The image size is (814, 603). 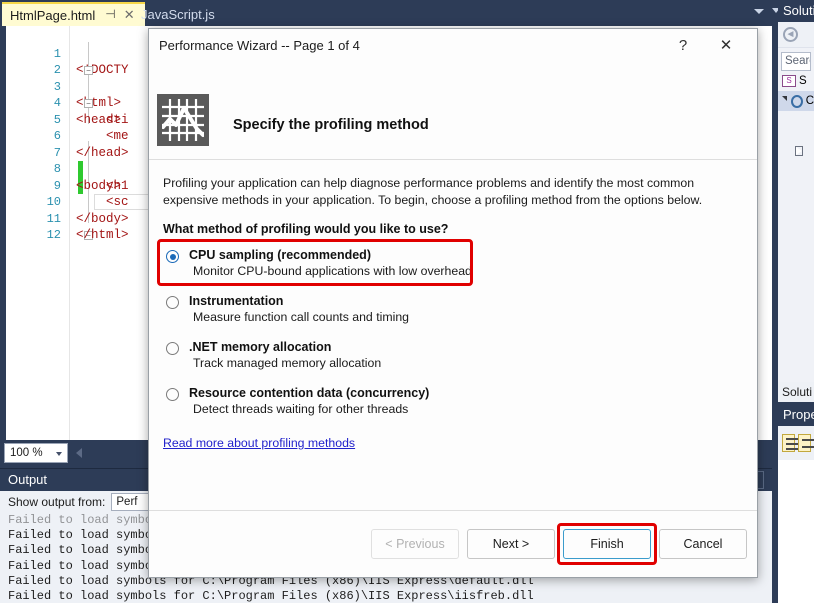 What do you see at coordinates (260, 347) in the screenshot?
I see `option-label: .NET memory allocation` at bounding box center [260, 347].